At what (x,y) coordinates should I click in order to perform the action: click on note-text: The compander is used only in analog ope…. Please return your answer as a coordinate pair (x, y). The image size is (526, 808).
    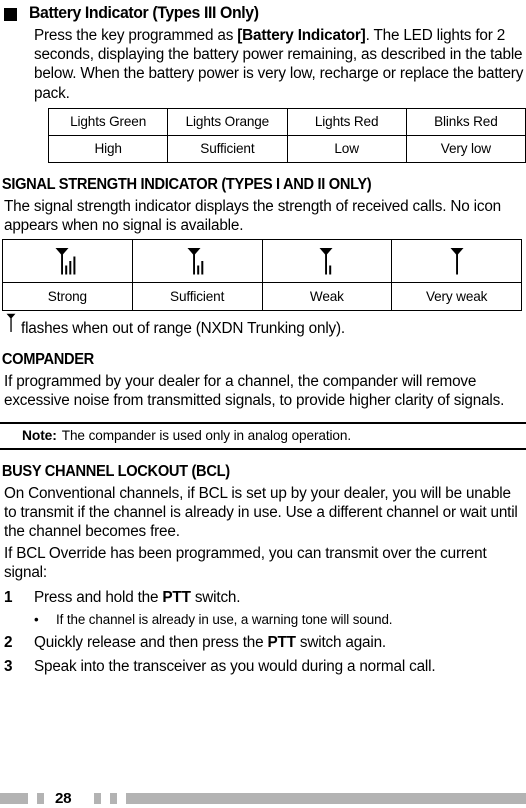
    Looking at the image, I should click on (206, 435).